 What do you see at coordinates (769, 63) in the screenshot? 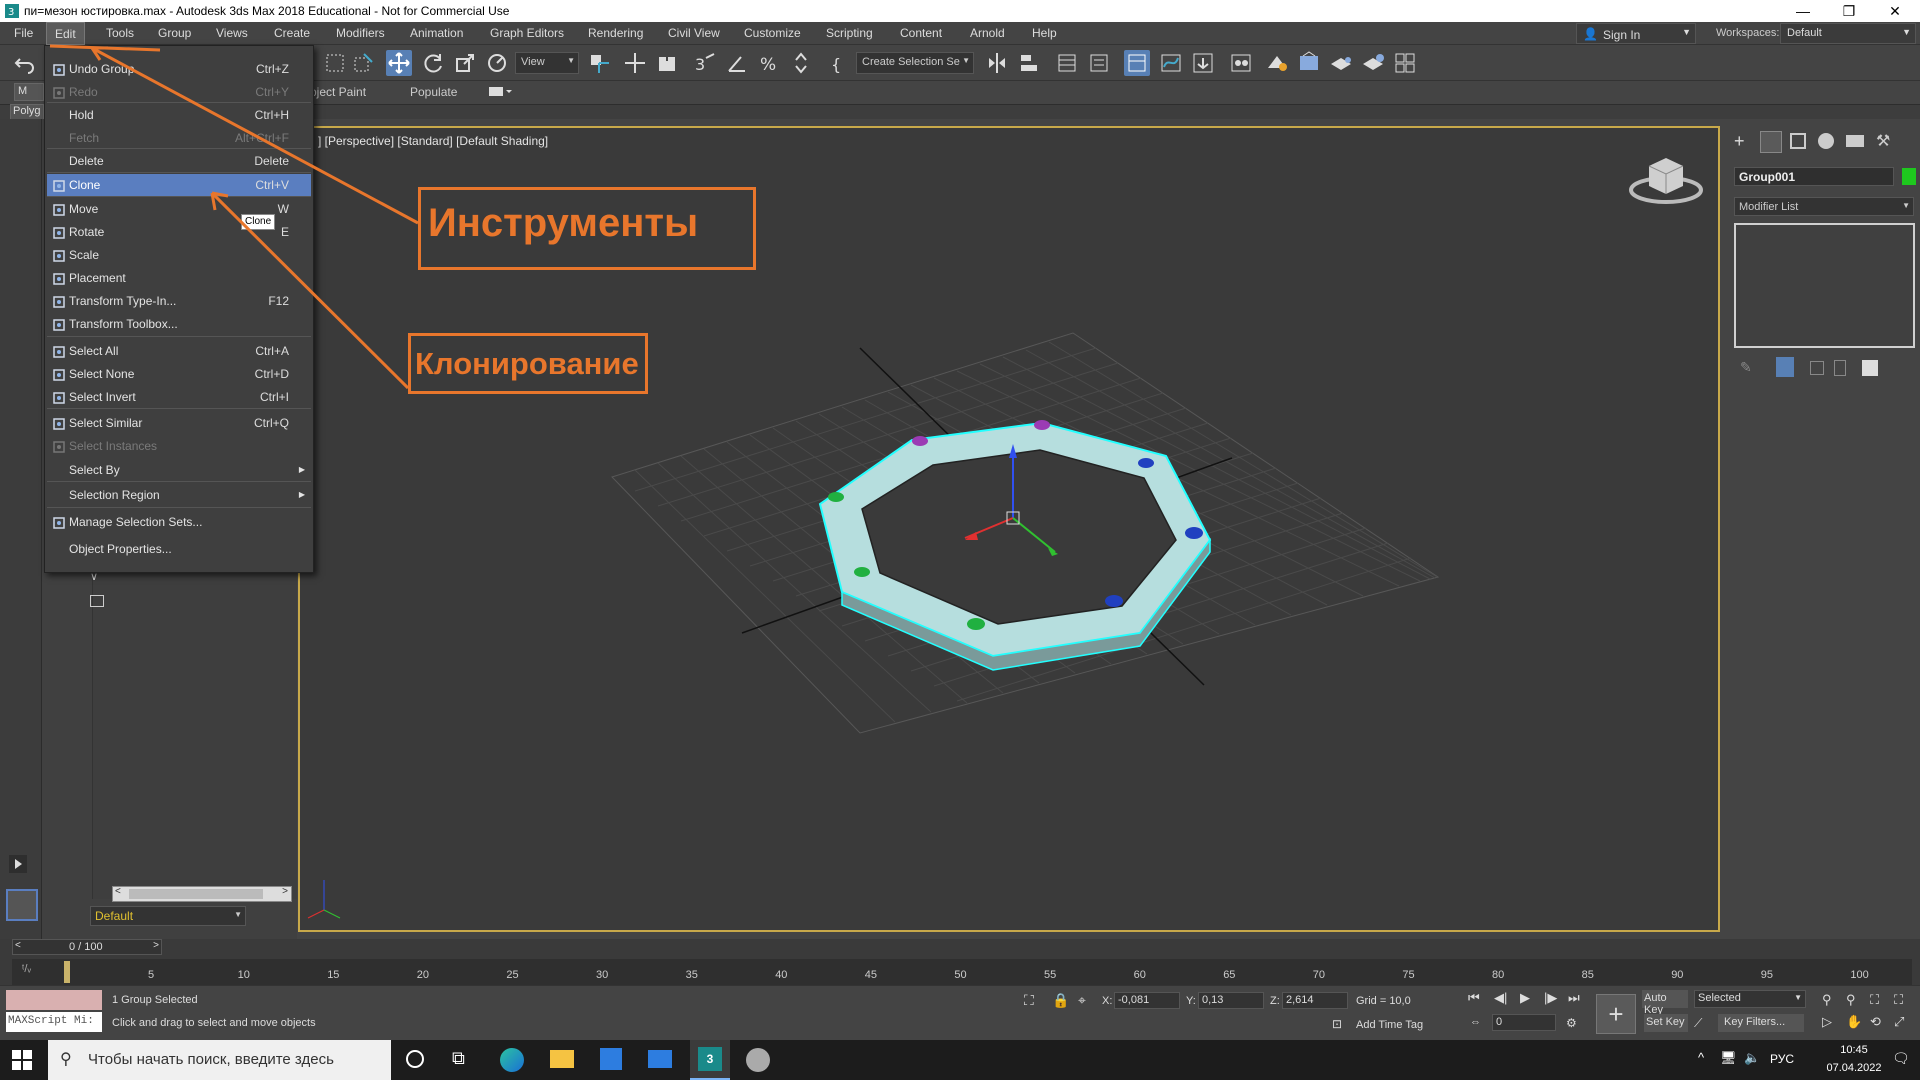
I see `percent-snap-icon: %` at bounding box center [769, 63].